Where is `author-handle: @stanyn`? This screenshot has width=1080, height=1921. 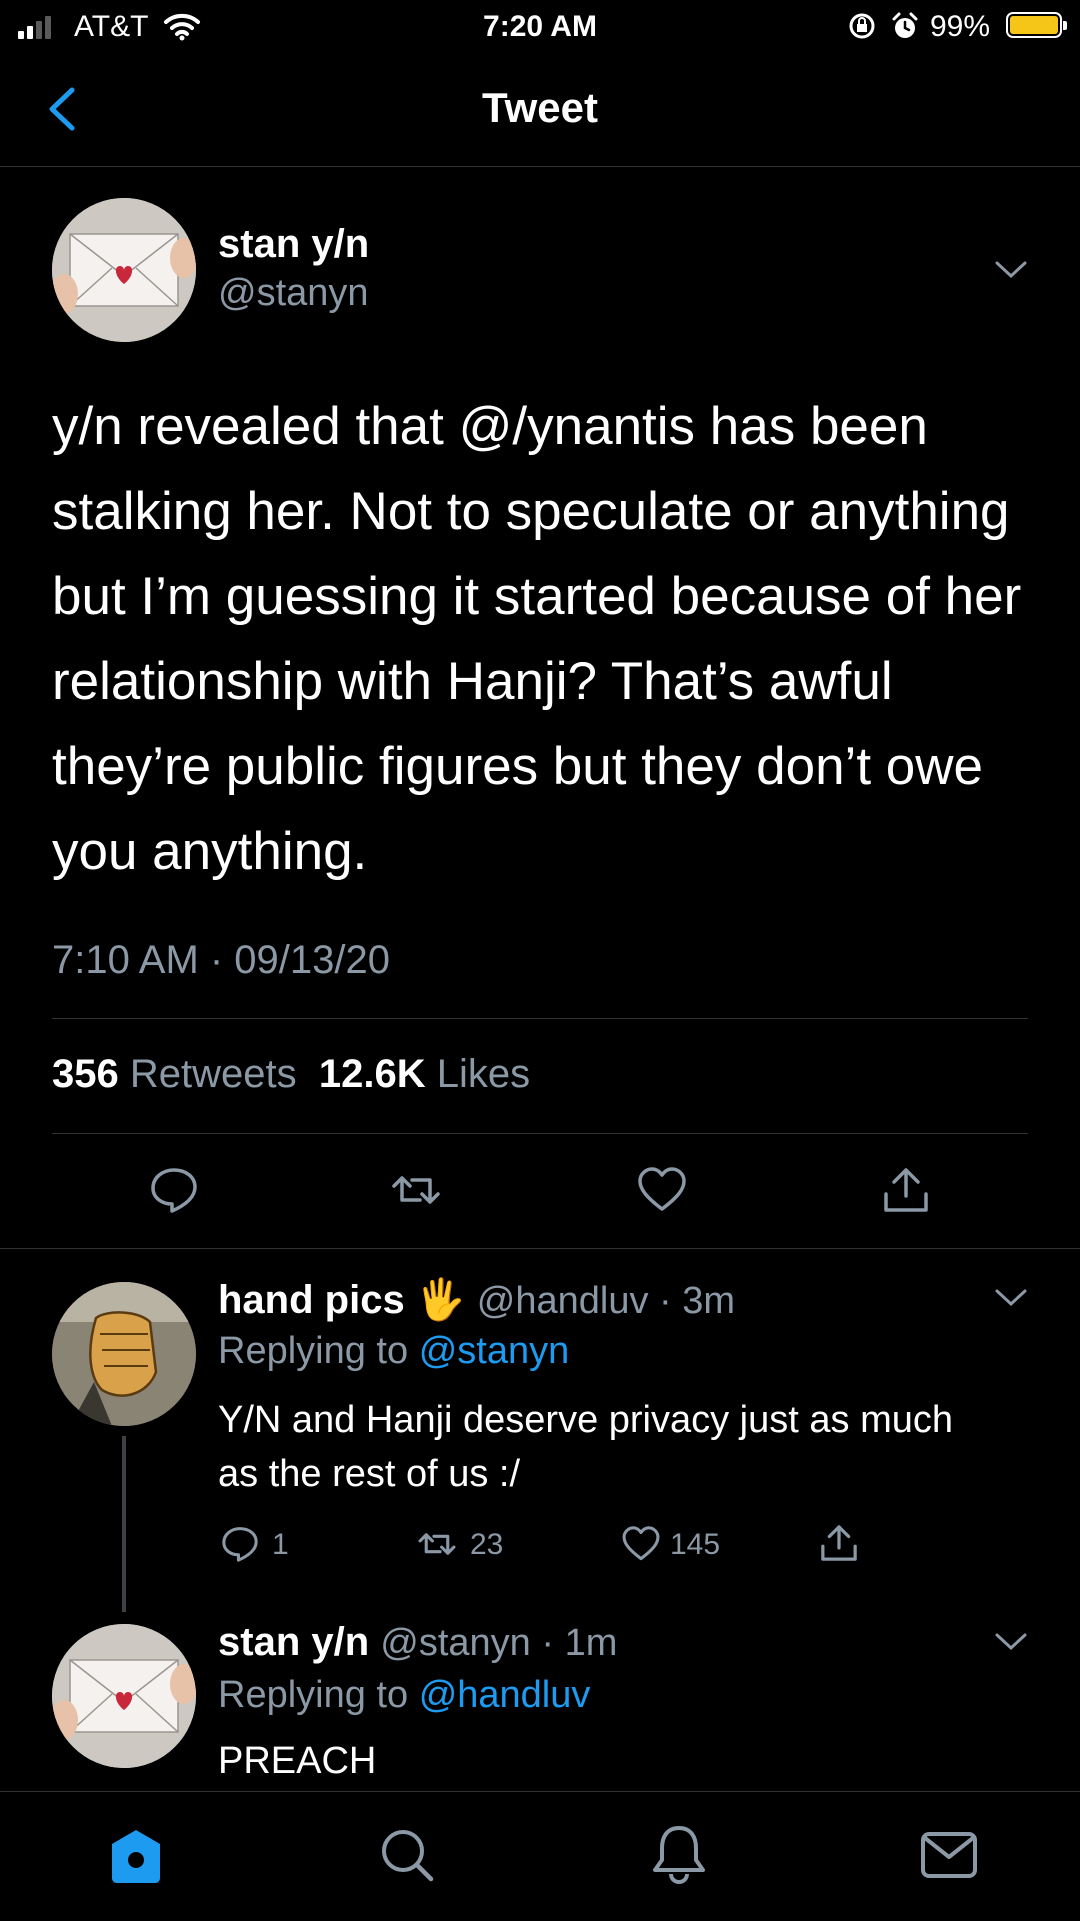 author-handle: @stanyn is located at coordinates (293, 293).